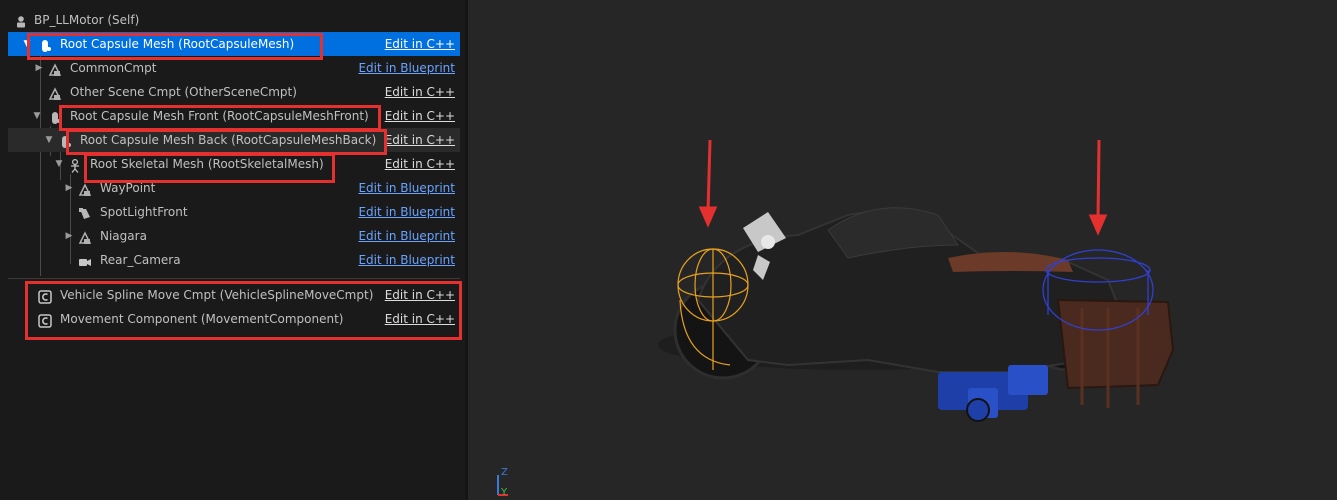 Image resolution: width=1337 pixels, height=500 pixels. Describe the element at coordinates (87, 20) in the screenshot. I see `root-actor-label: BP_LLMotor (Self)` at that location.